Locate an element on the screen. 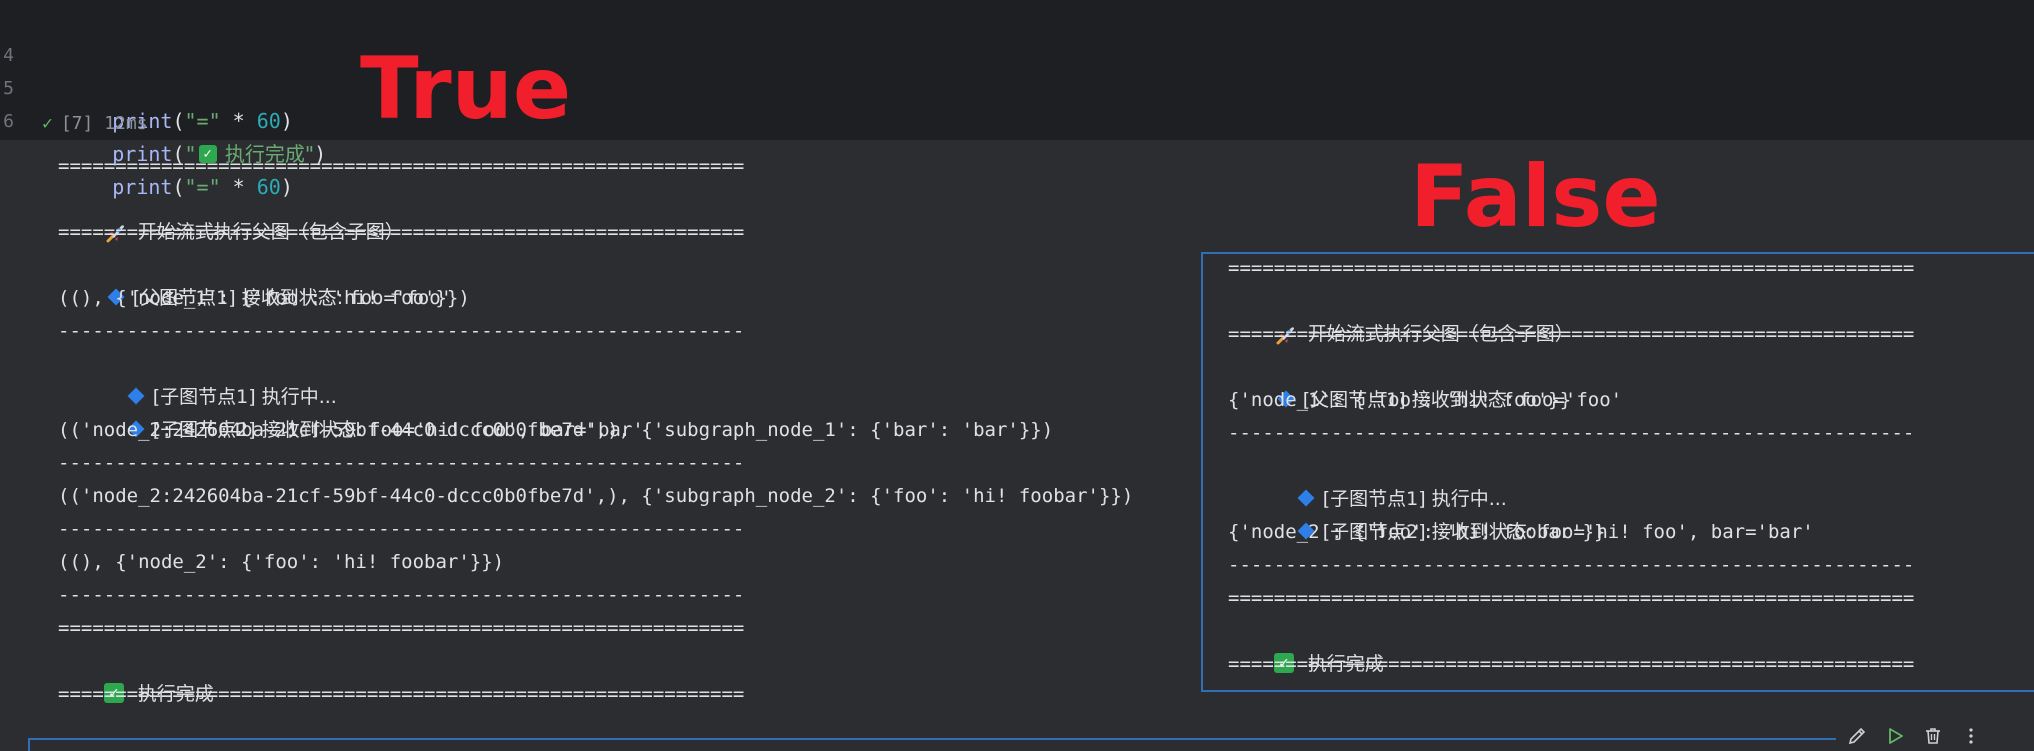  output-chunk: {'node_2': {'foo': 'hi! foobar'}} is located at coordinates (1417, 532).